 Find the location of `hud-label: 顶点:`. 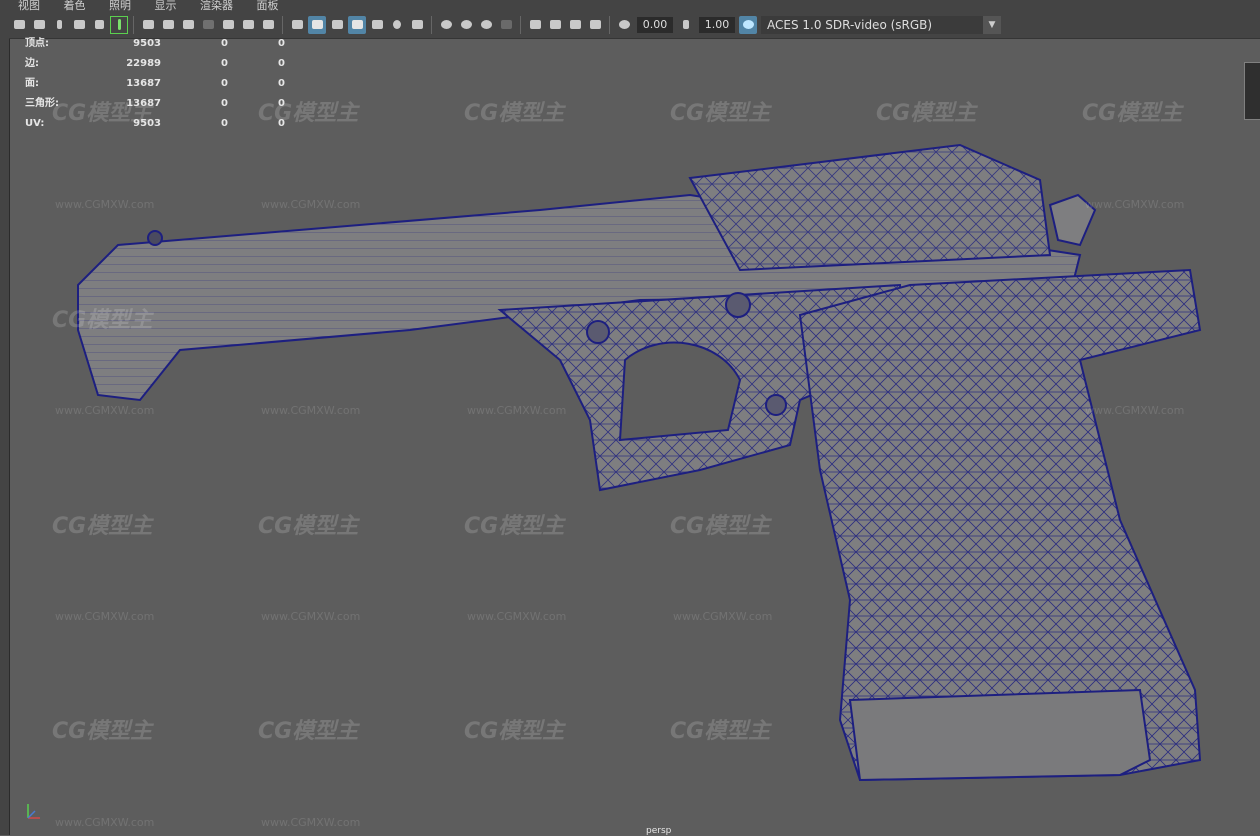

hud-label: 顶点: is located at coordinates (37, 43).